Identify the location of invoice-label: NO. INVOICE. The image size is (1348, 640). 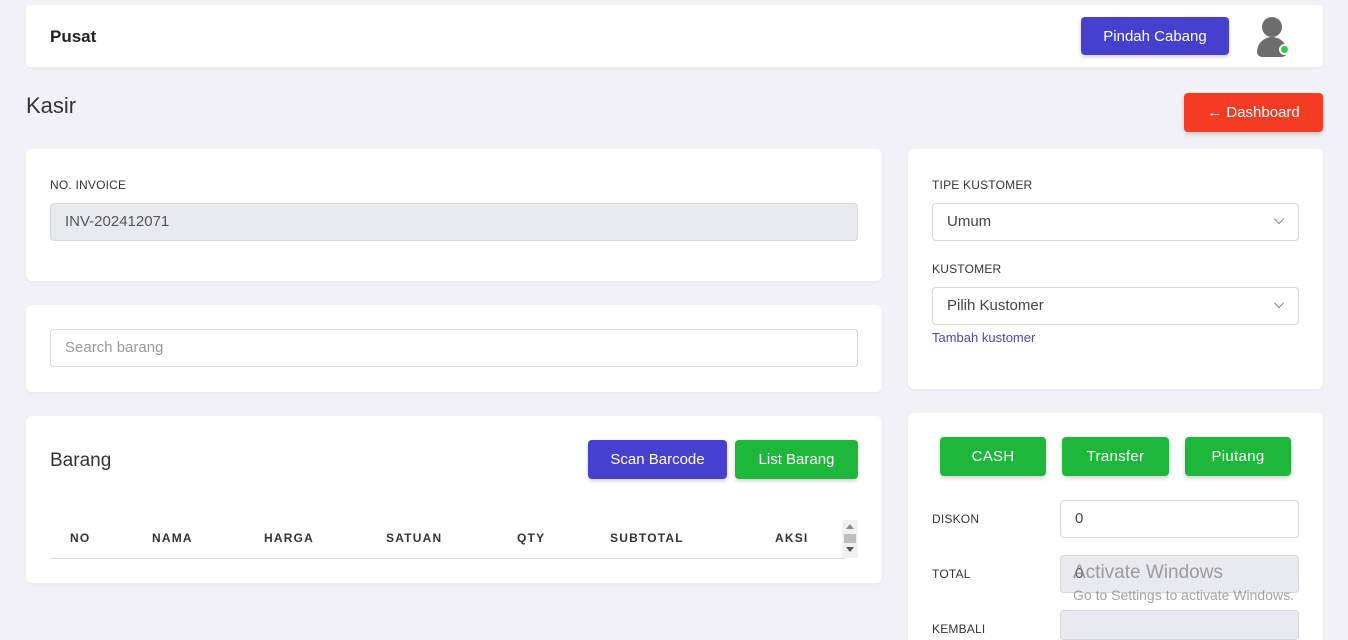
(88, 185).